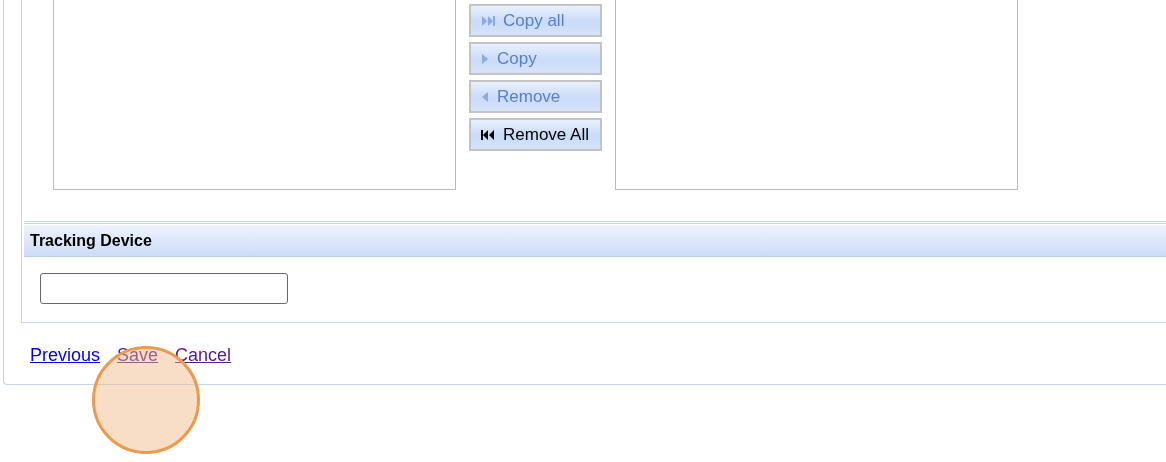 This screenshot has height=462, width=1166. What do you see at coordinates (488, 134) in the screenshot?
I see `rewind-icon` at bounding box center [488, 134].